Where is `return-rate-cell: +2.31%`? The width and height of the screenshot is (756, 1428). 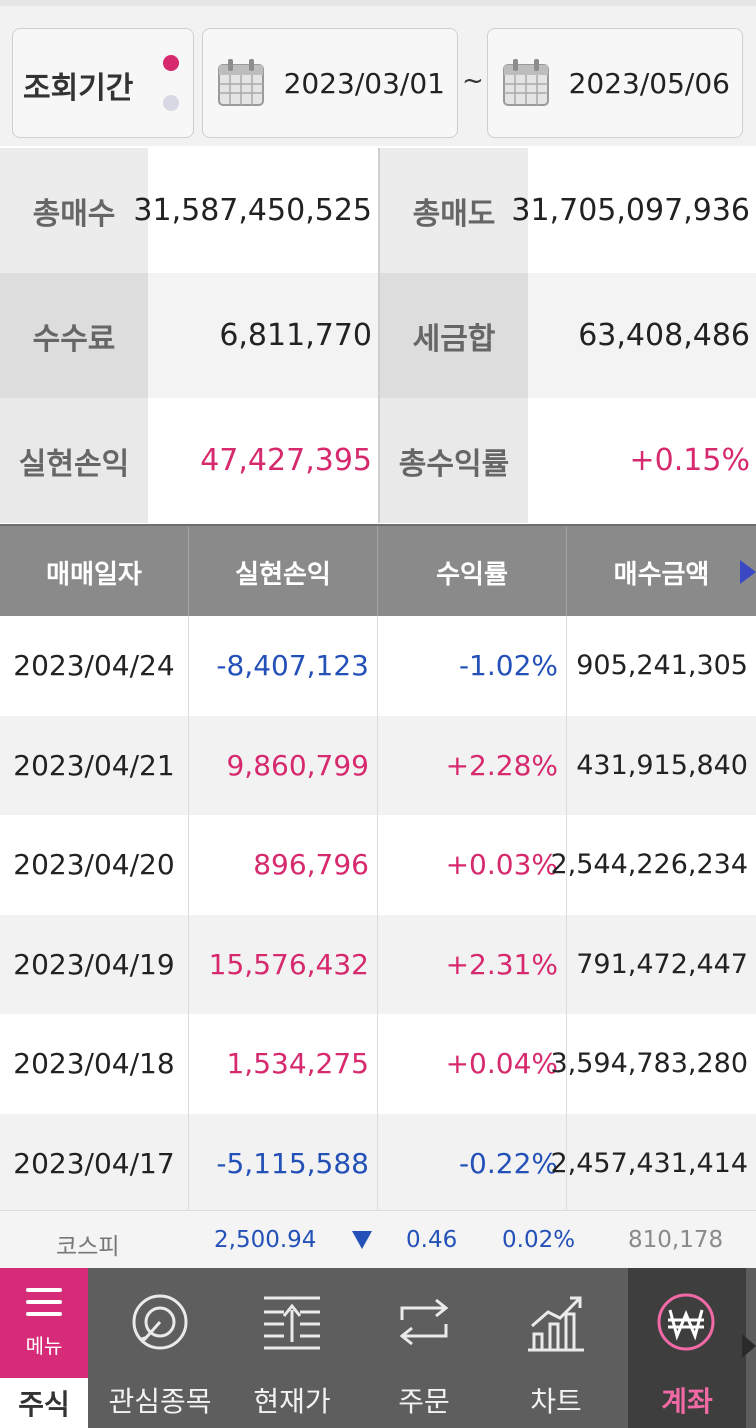
return-rate-cell: +2.31% is located at coordinates (472, 964).